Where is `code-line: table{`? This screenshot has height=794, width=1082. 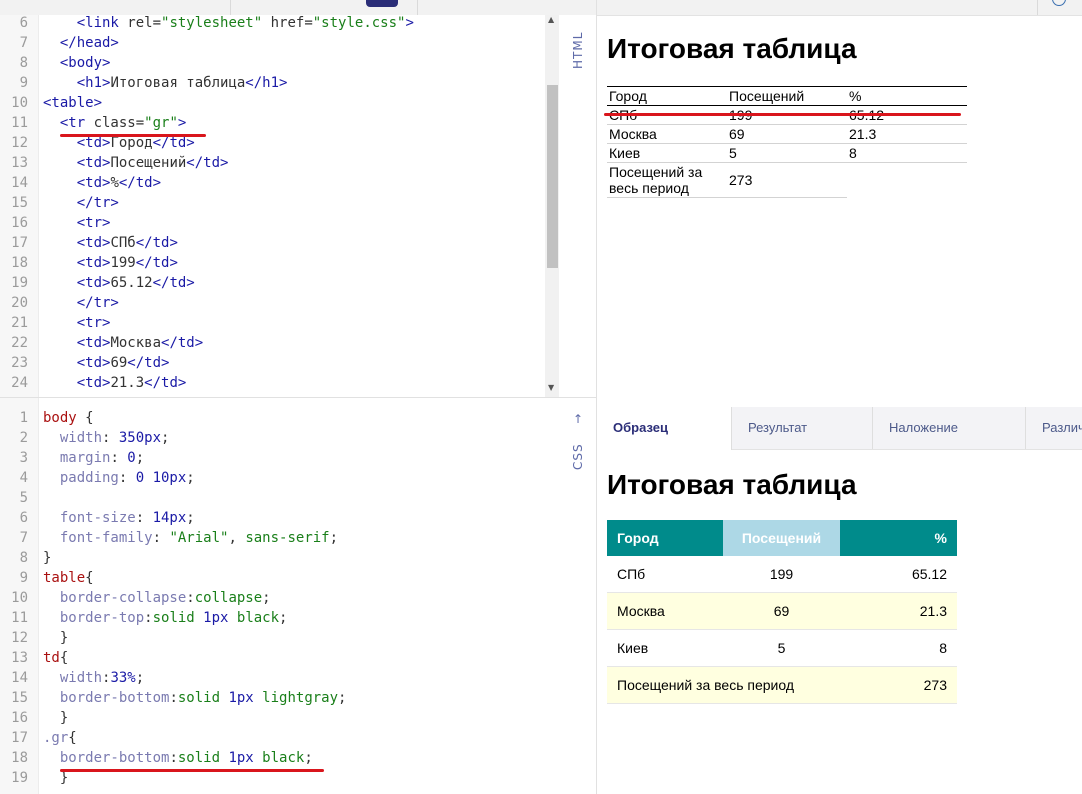 code-line: table{ is located at coordinates (68, 578).